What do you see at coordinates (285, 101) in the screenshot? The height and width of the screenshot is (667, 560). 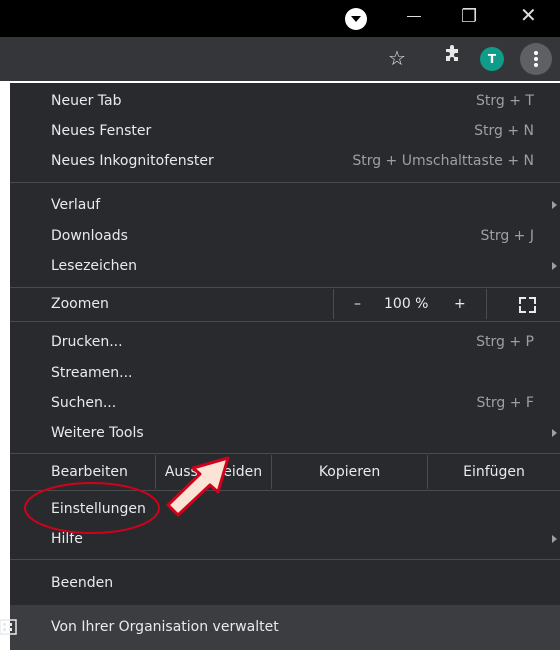 I see `menu-item-new-tab: Neuer Tab Strg + T` at bounding box center [285, 101].